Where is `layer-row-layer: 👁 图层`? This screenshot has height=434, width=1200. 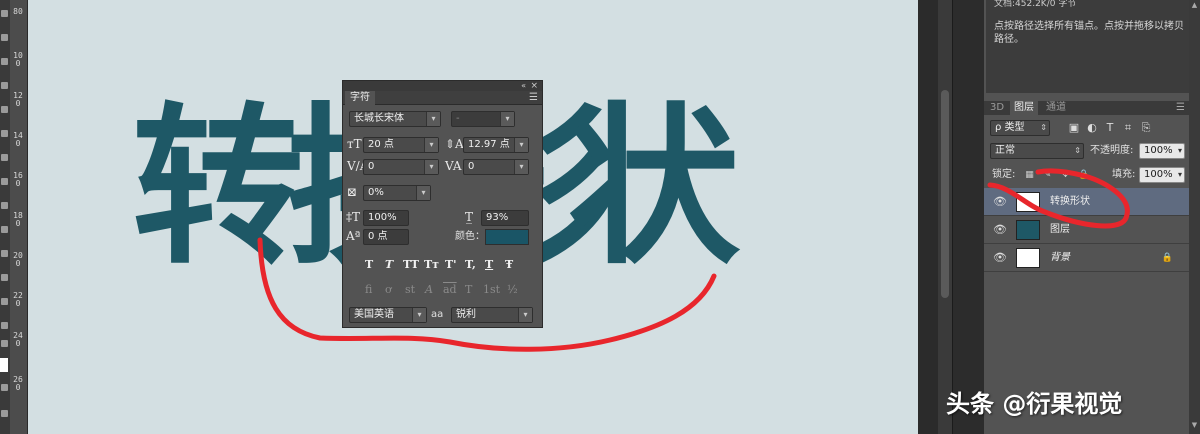 layer-row-layer: 👁 图层 is located at coordinates (1086, 230).